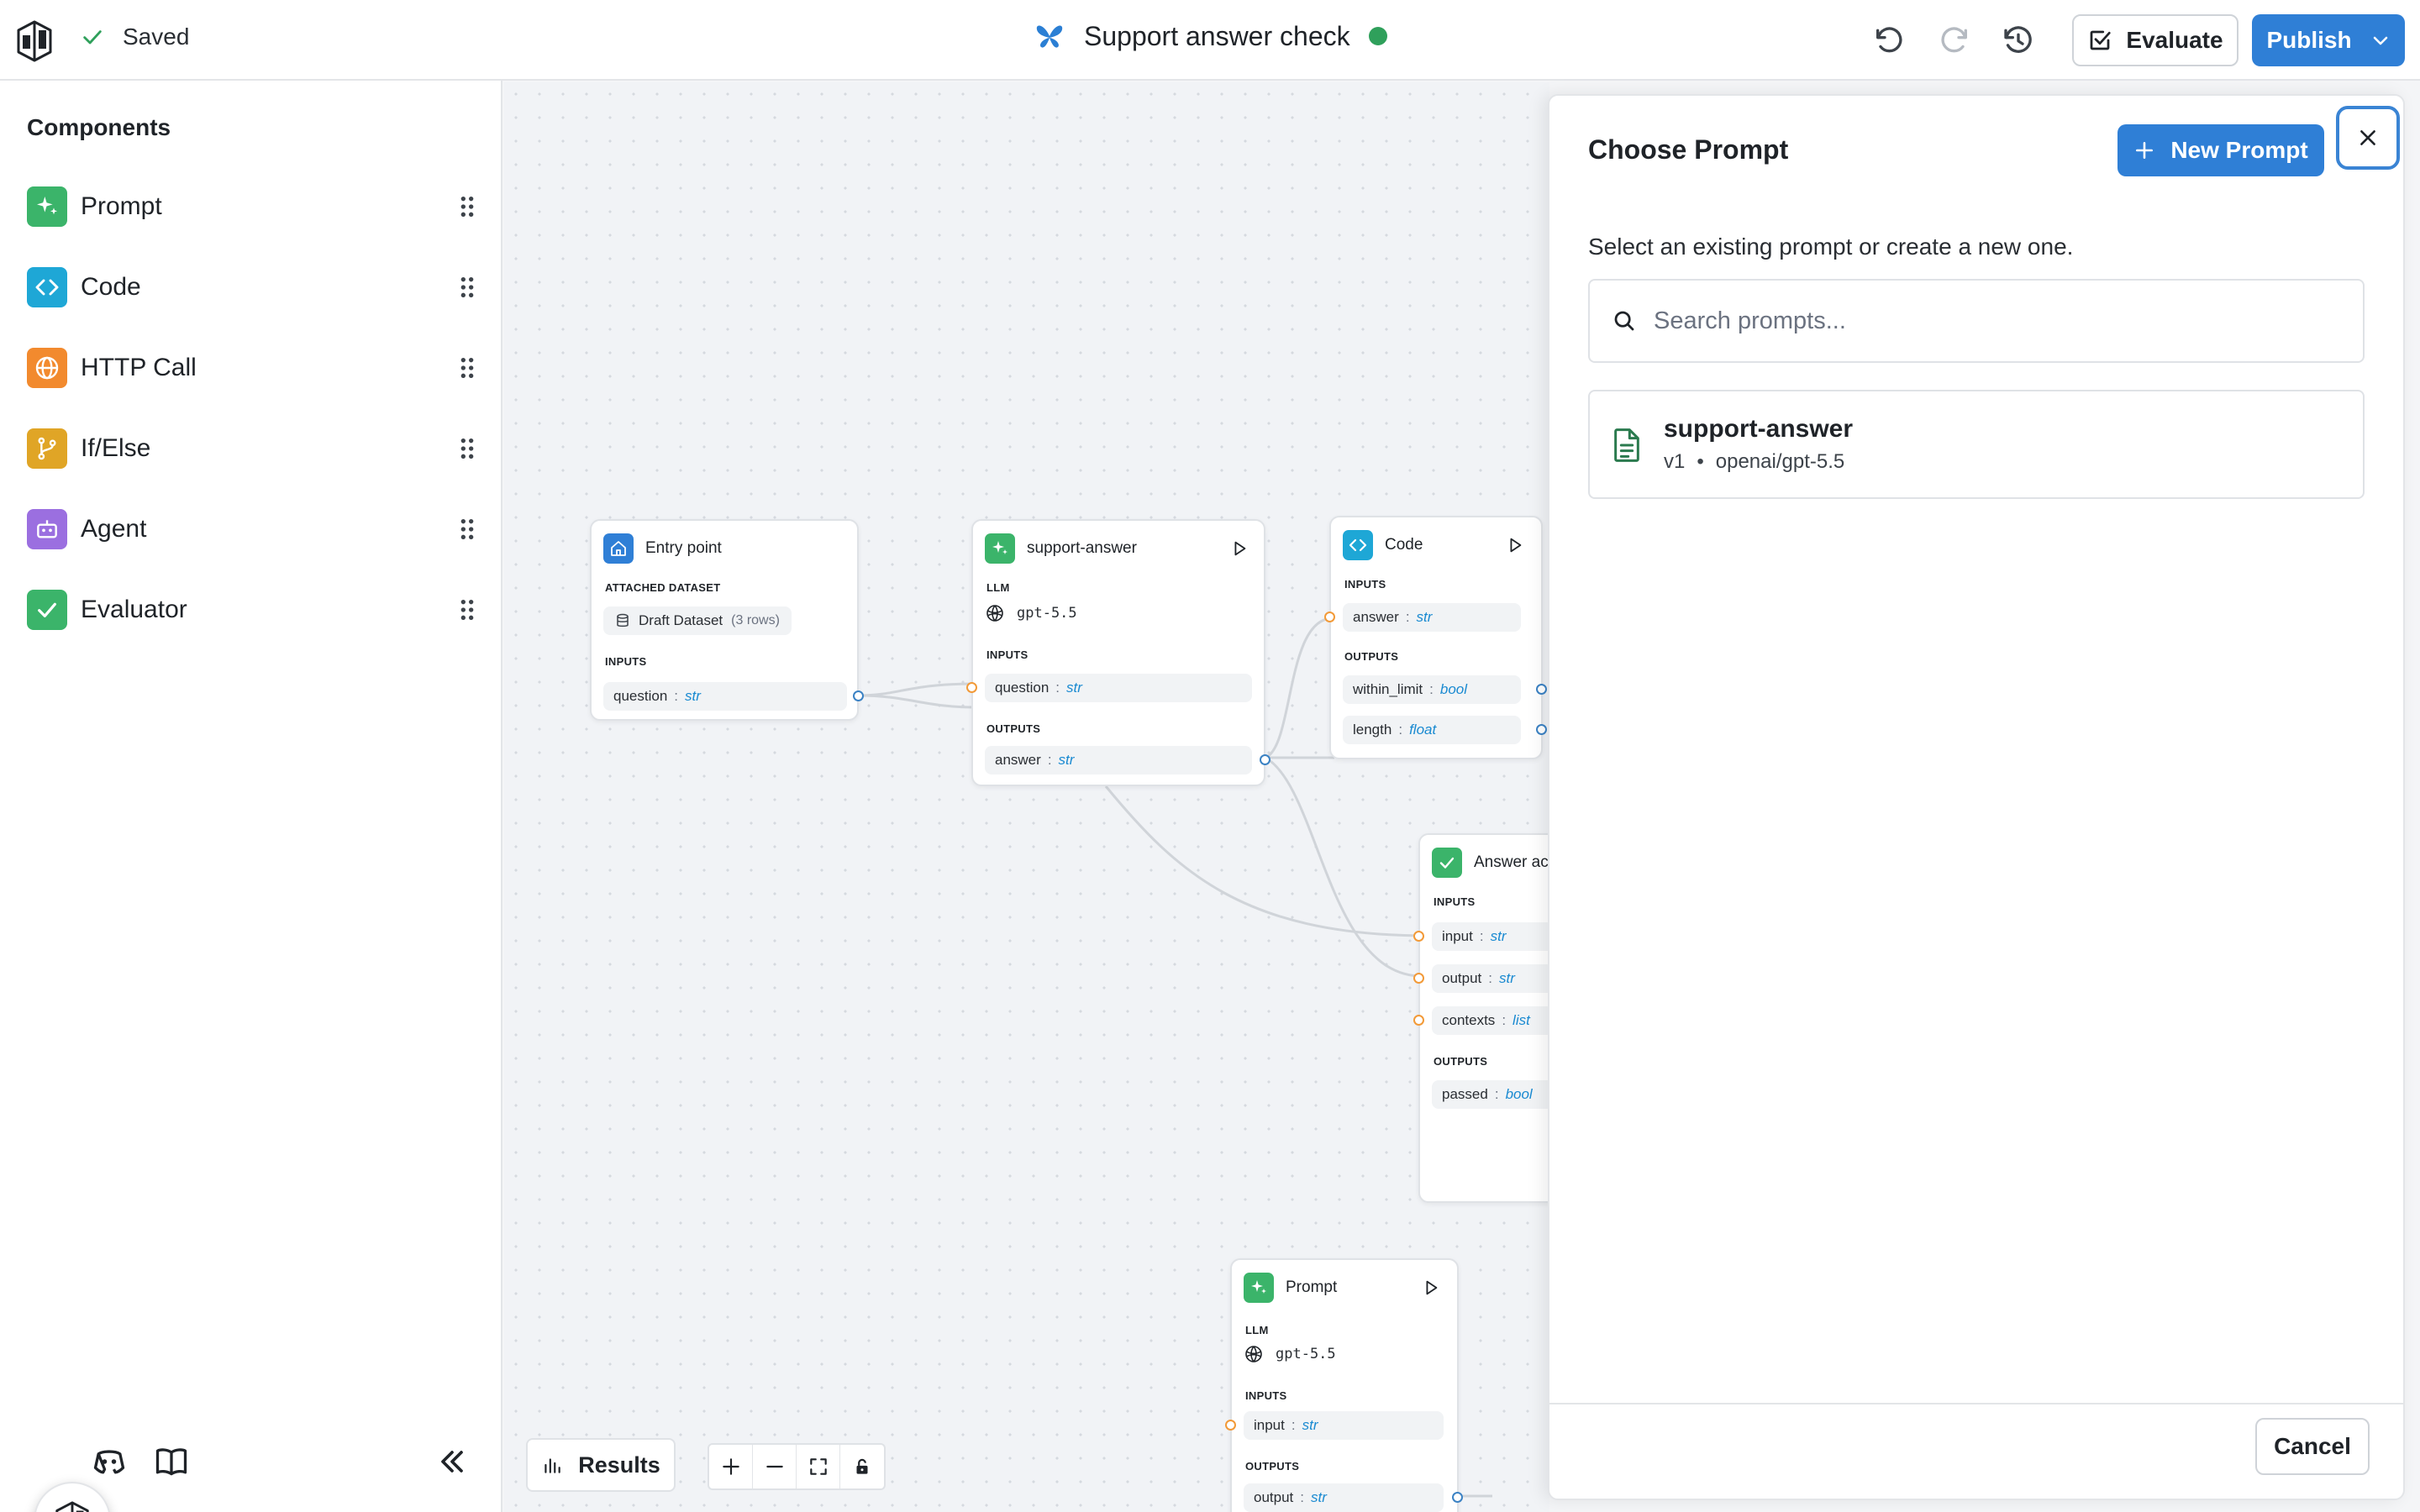 The height and width of the screenshot is (1512, 2420). What do you see at coordinates (1759, 429) in the screenshot?
I see `prompt-name: support-answer` at bounding box center [1759, 429].